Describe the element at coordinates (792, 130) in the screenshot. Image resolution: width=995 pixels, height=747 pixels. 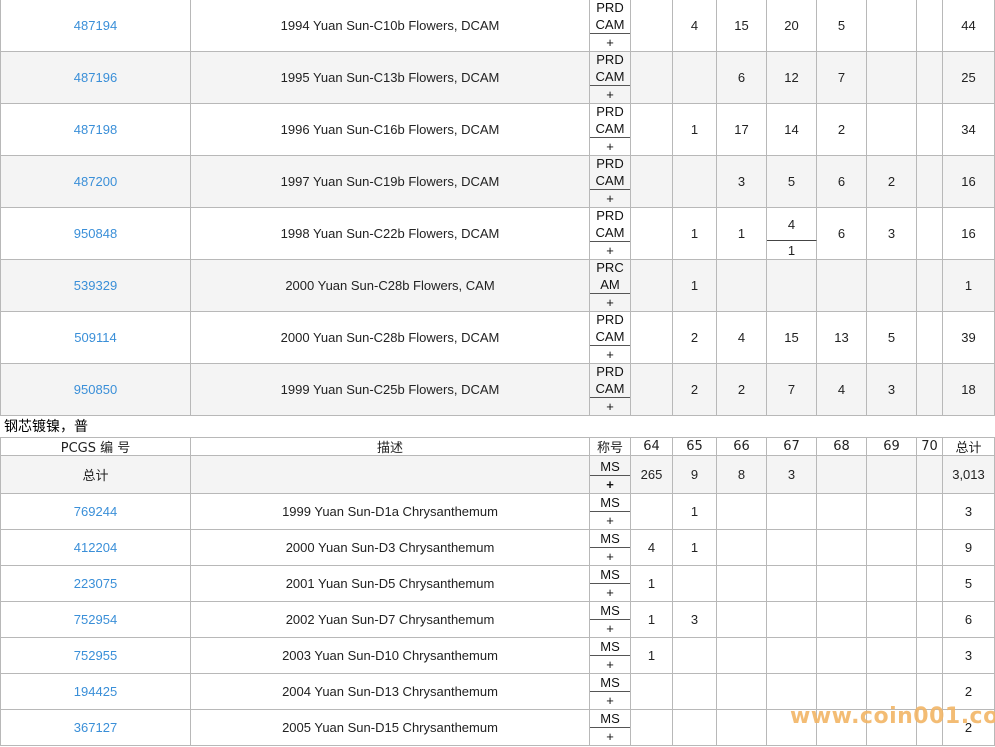
I see `count-cell: 14` at that location.